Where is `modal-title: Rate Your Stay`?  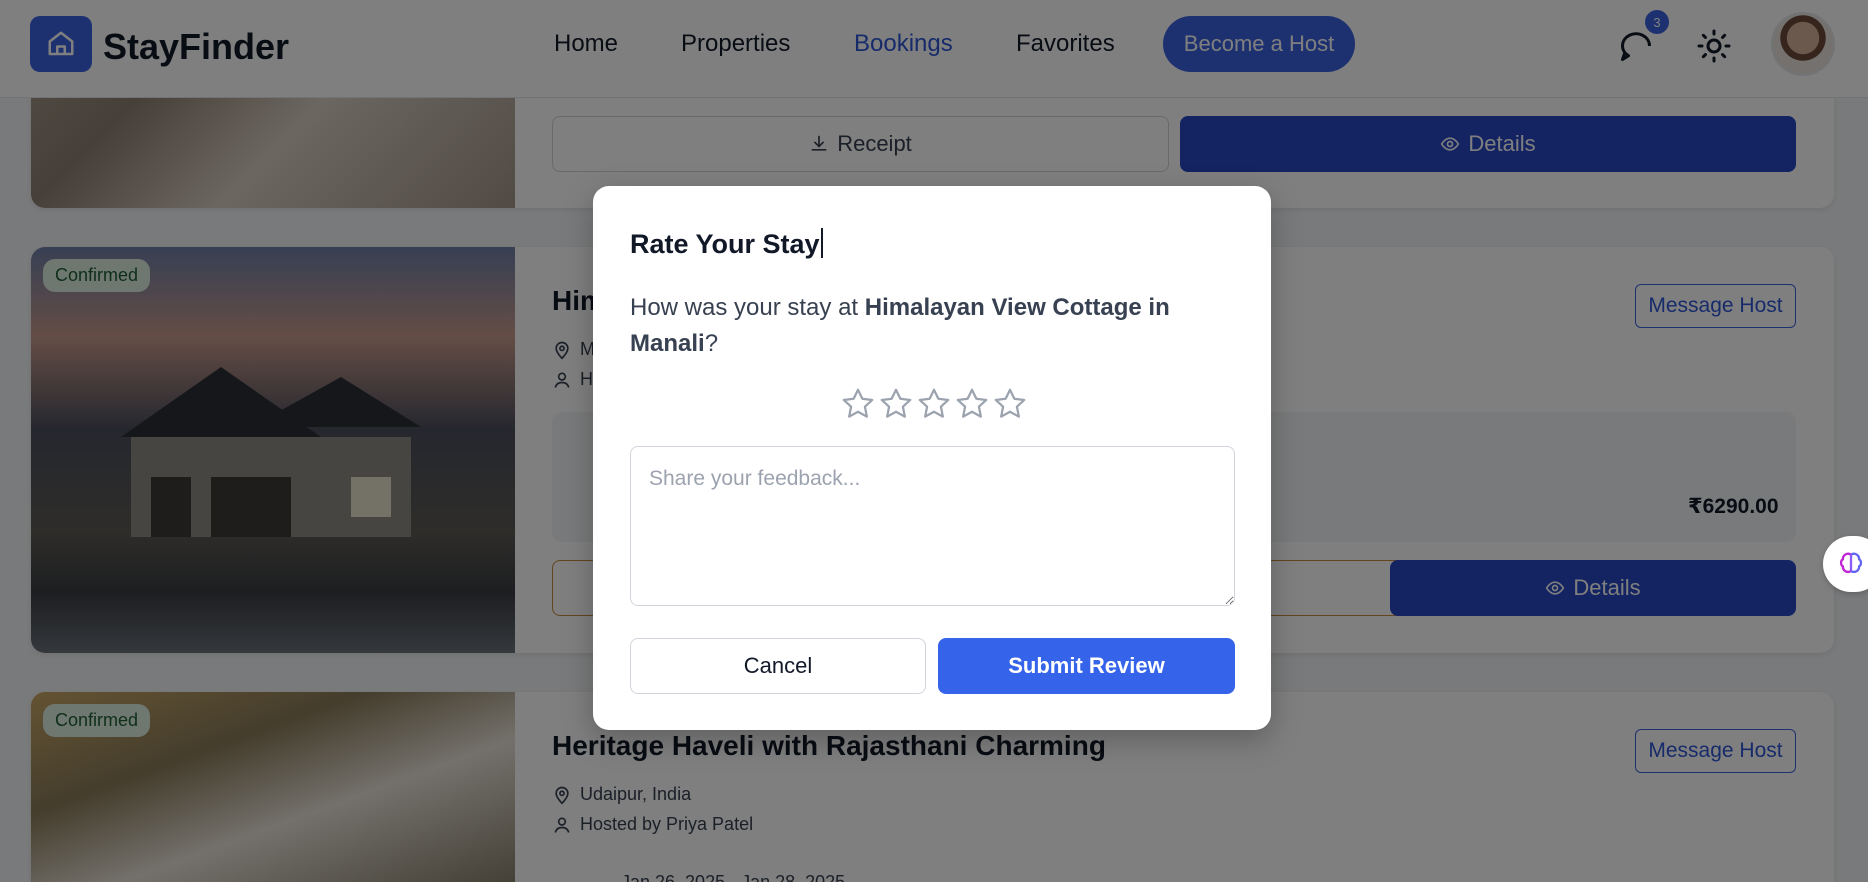 modal-title: Rate Your Stay is located at coordinates (726, 244).